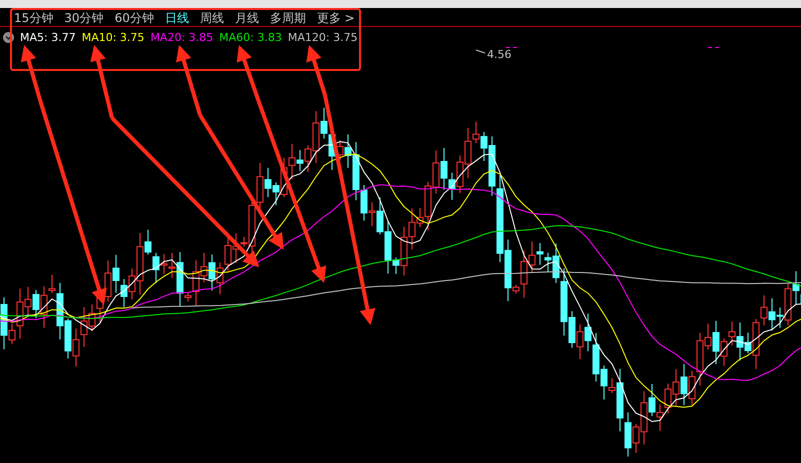 This screenshot has height=463, width=801. Describe the element at coordinates (481, 52) in the screenshot. I see `leader-line` at that location.